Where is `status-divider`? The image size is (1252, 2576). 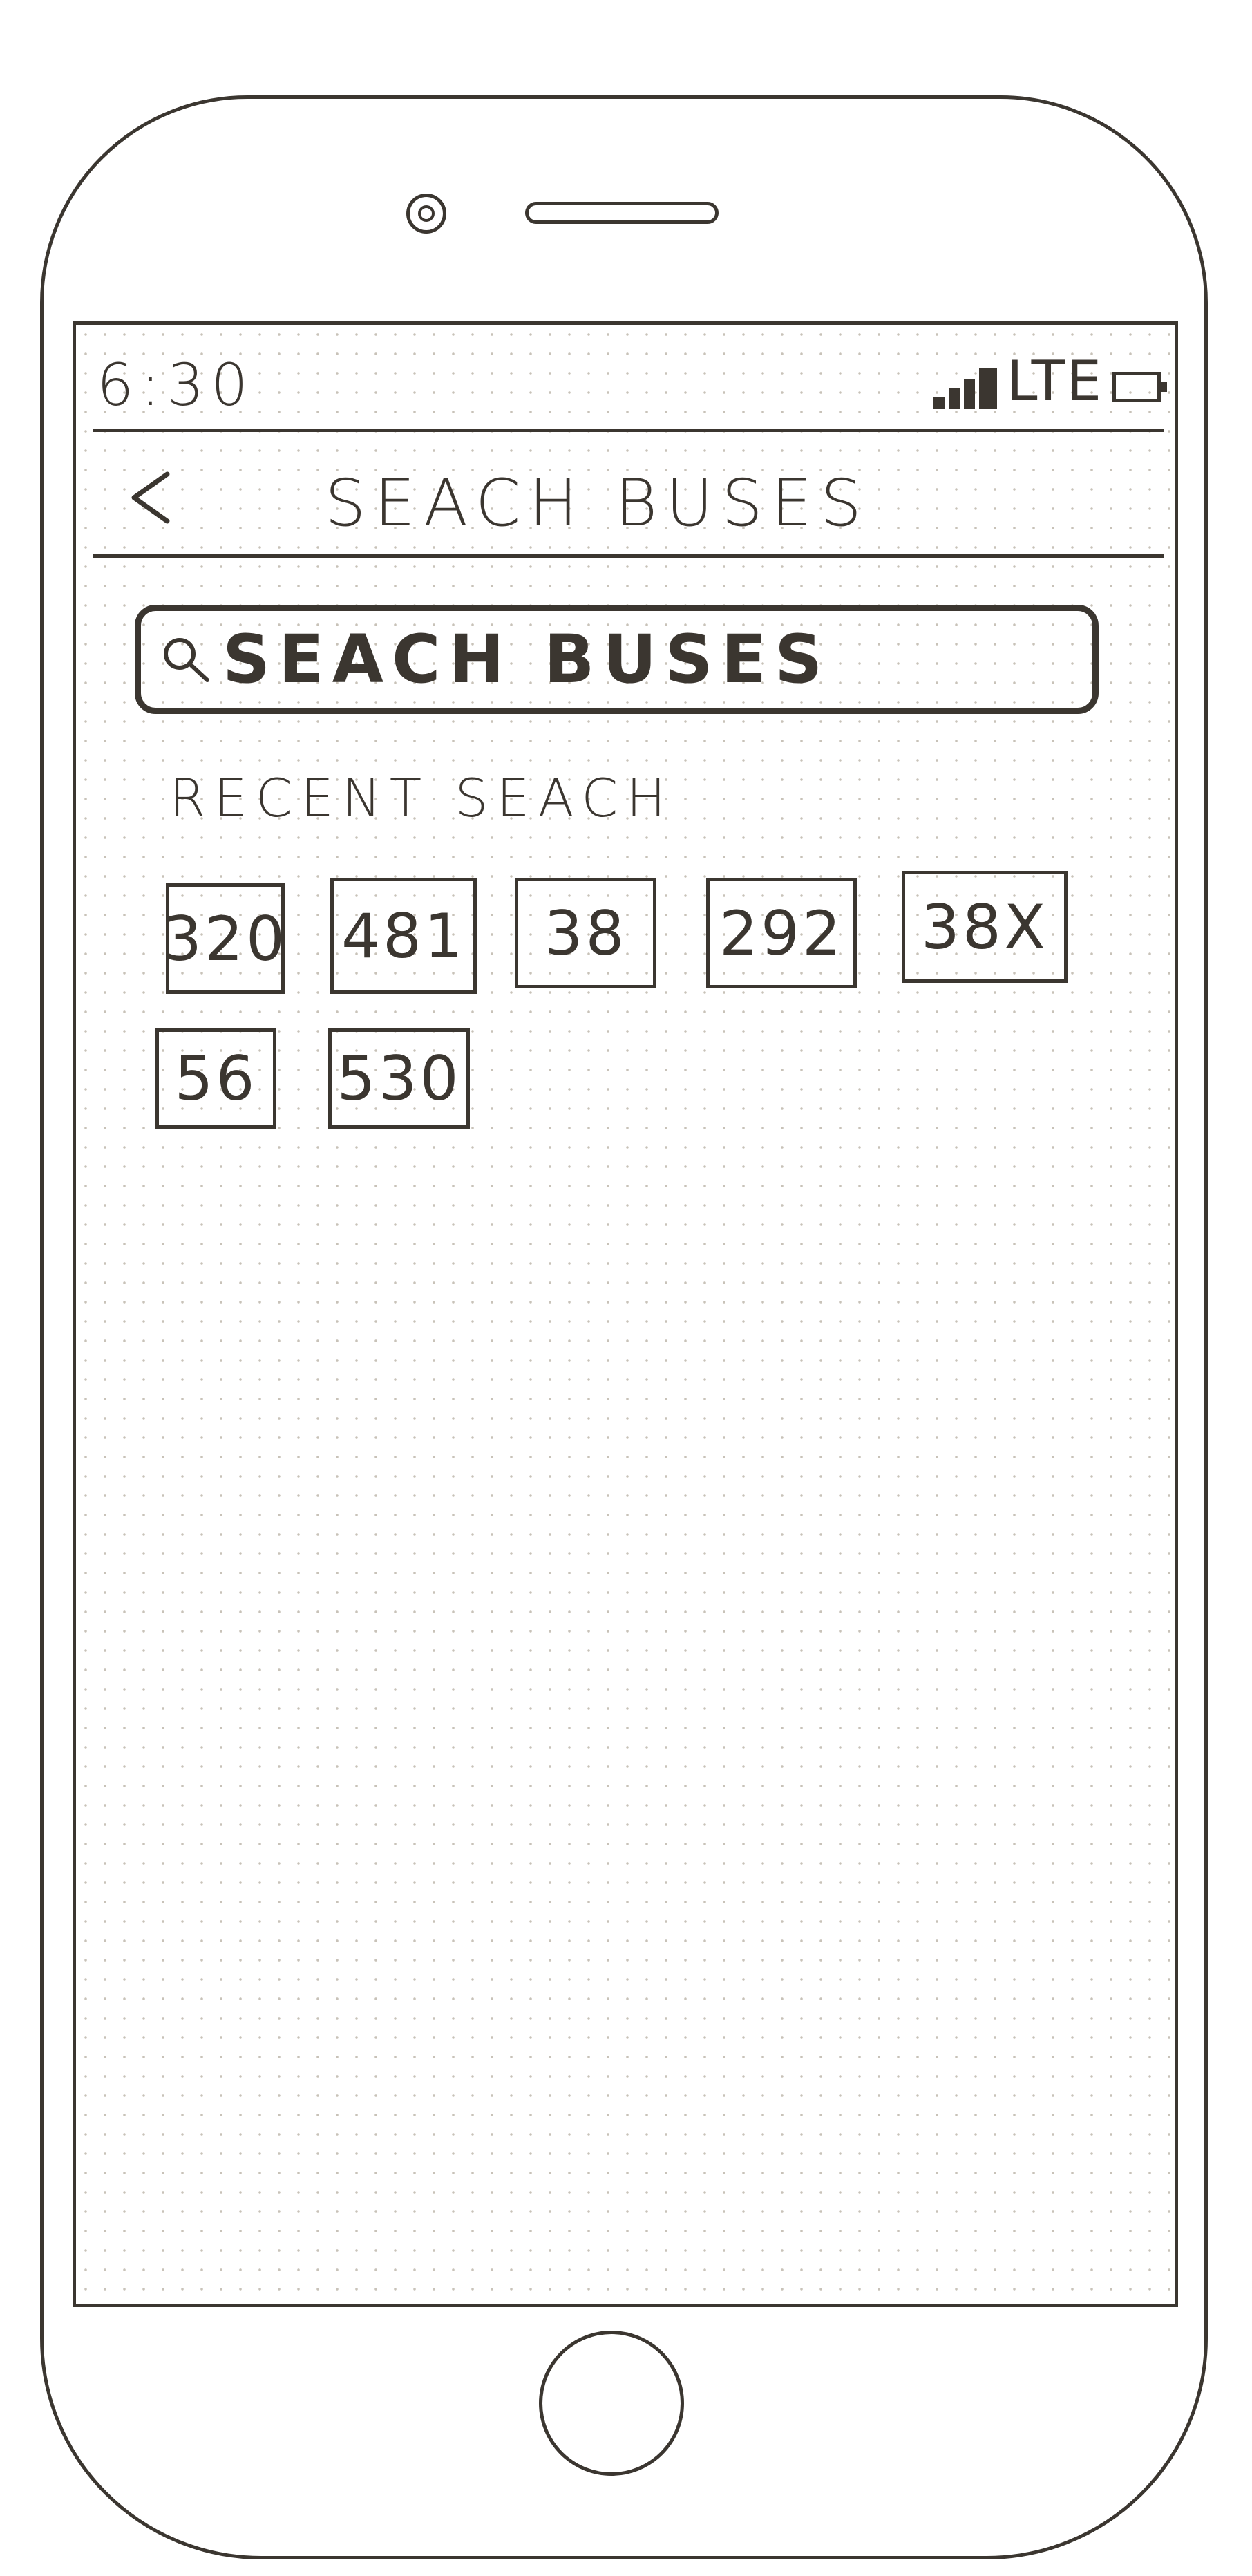
status-divider is located at coordinates (628, 430).